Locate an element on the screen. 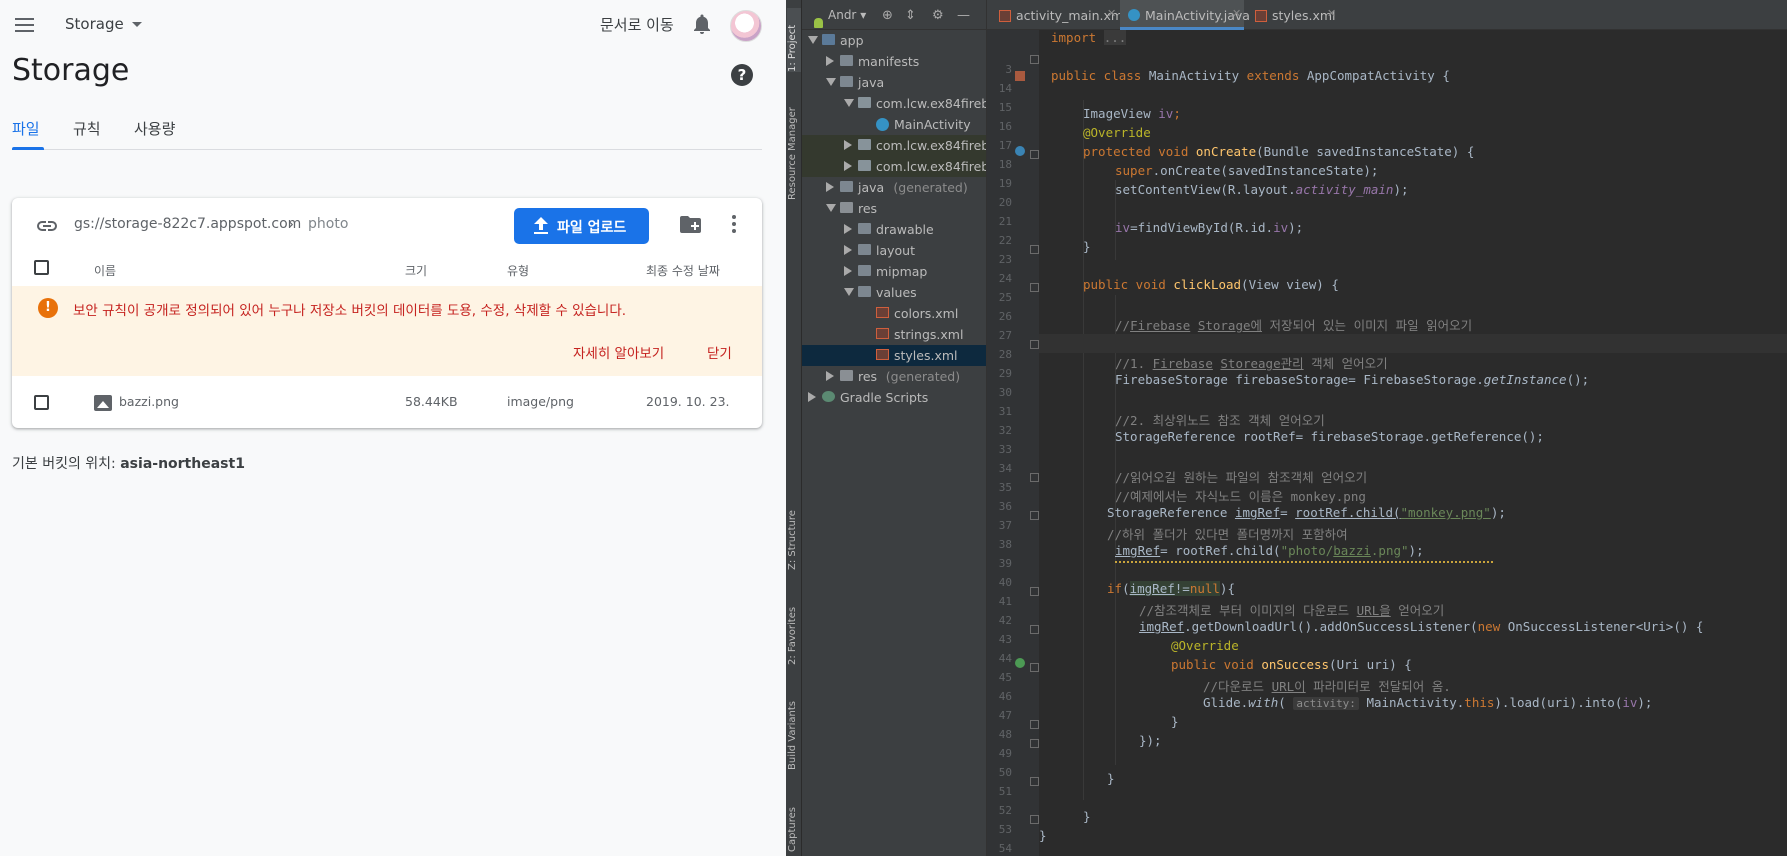 The height and width of the screenshot is (856, 1787). tree-item-label: mipmap is located at coordinates (902, 271).